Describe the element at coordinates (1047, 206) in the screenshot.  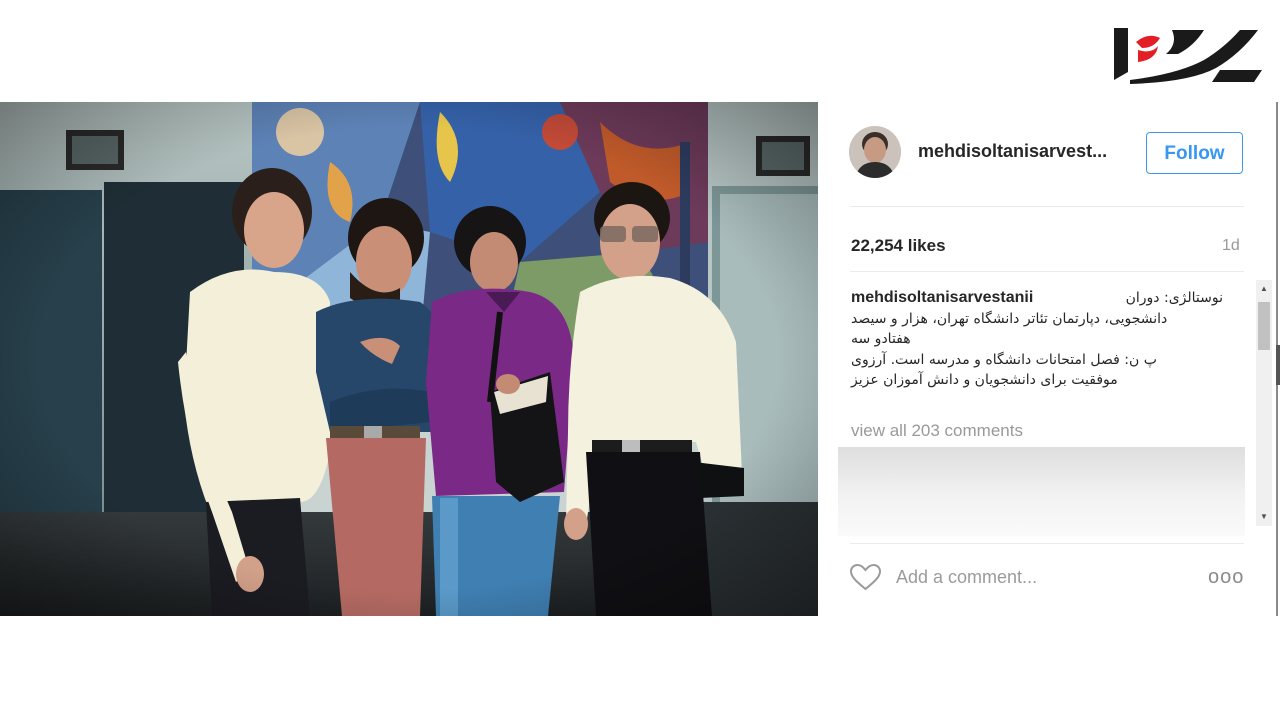
I see `header-divider` at that location.